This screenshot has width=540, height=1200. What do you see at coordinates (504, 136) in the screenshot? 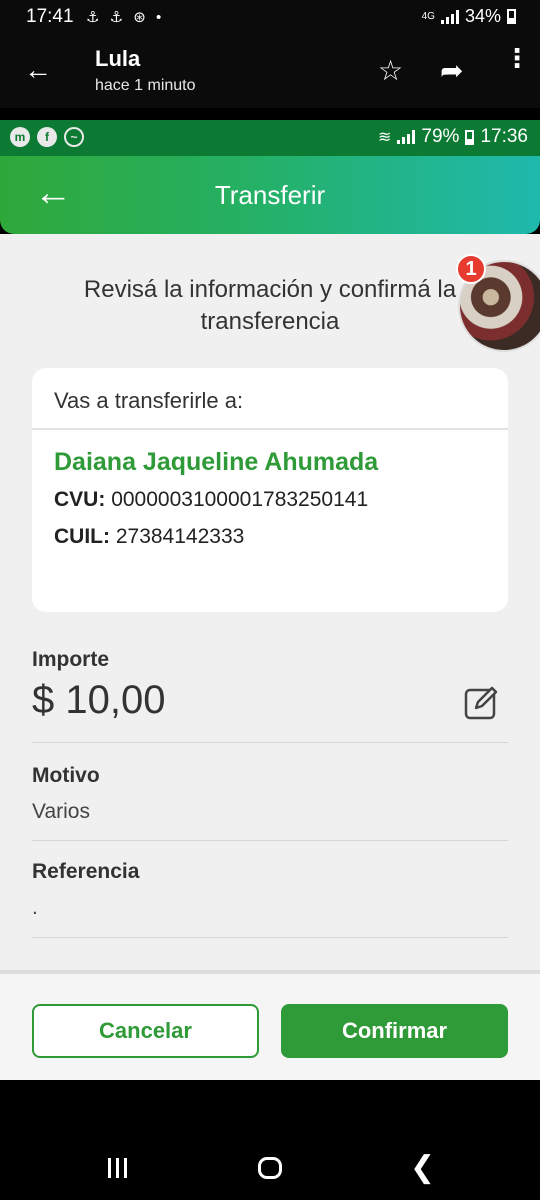
I see `inner-status-time: 17:36` at bounding box center [504, 136].